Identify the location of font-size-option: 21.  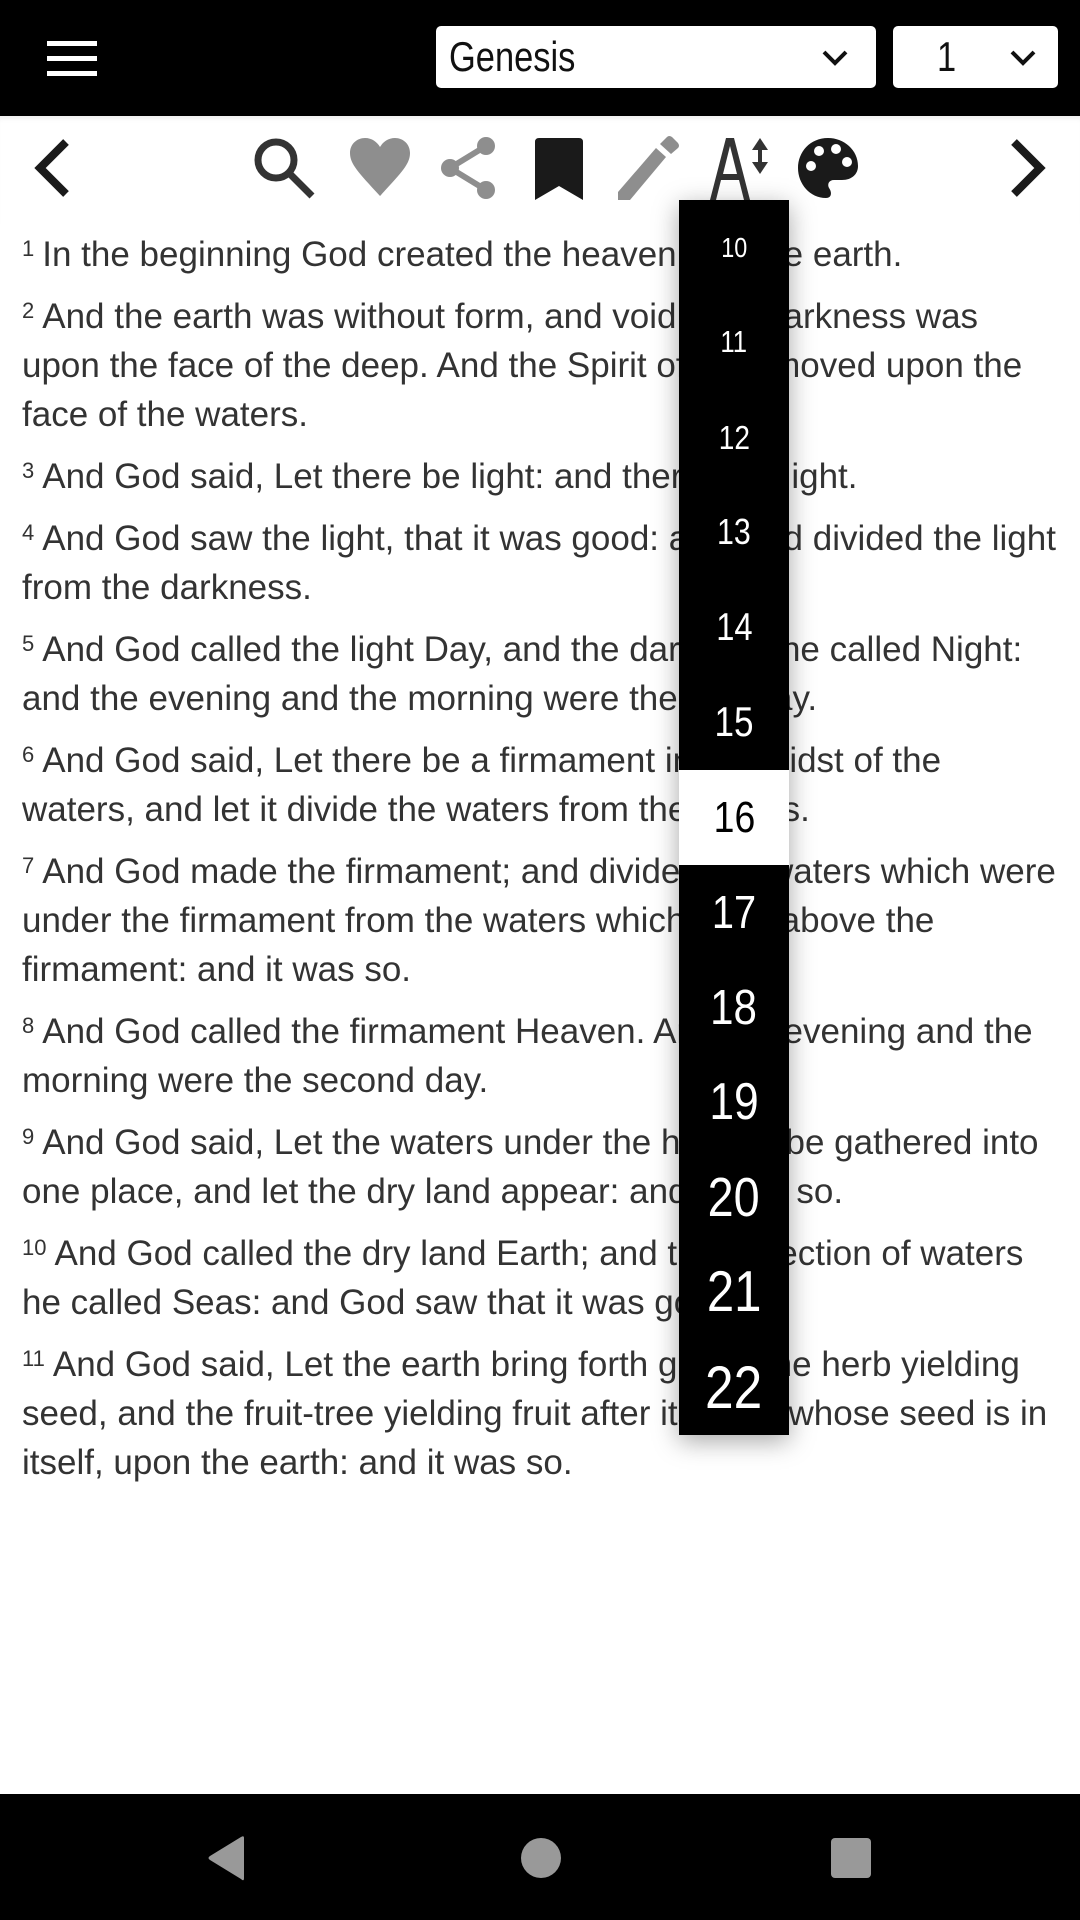
(734, 1292).